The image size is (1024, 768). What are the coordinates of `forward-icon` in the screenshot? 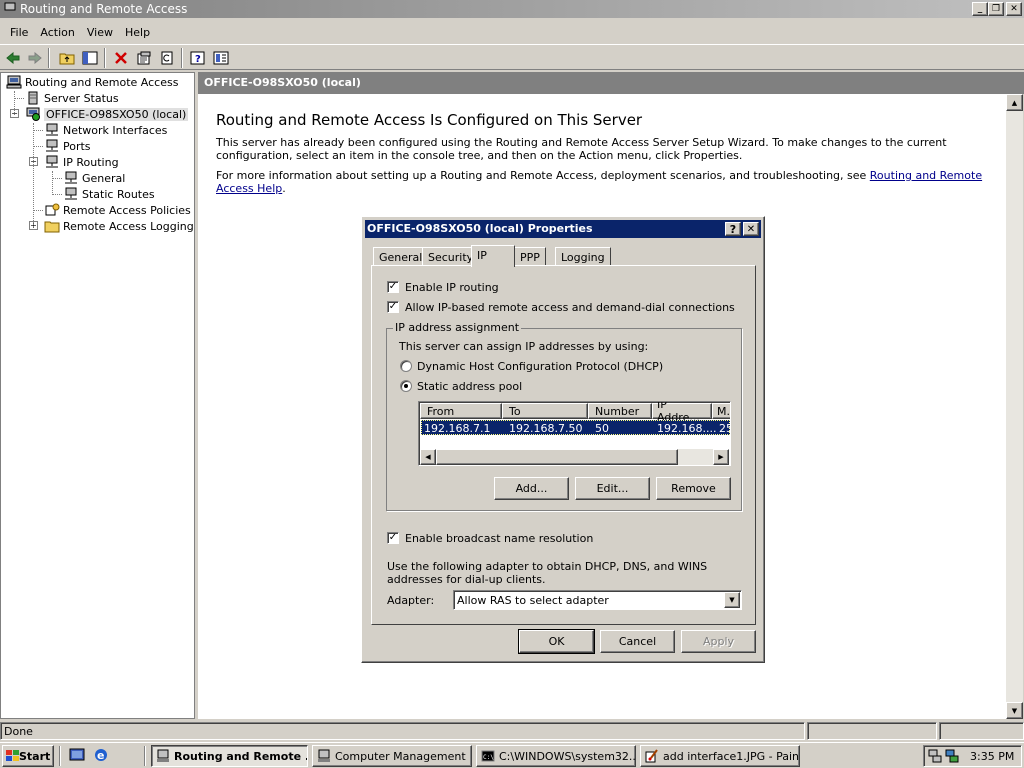 It's located at (35, 58).